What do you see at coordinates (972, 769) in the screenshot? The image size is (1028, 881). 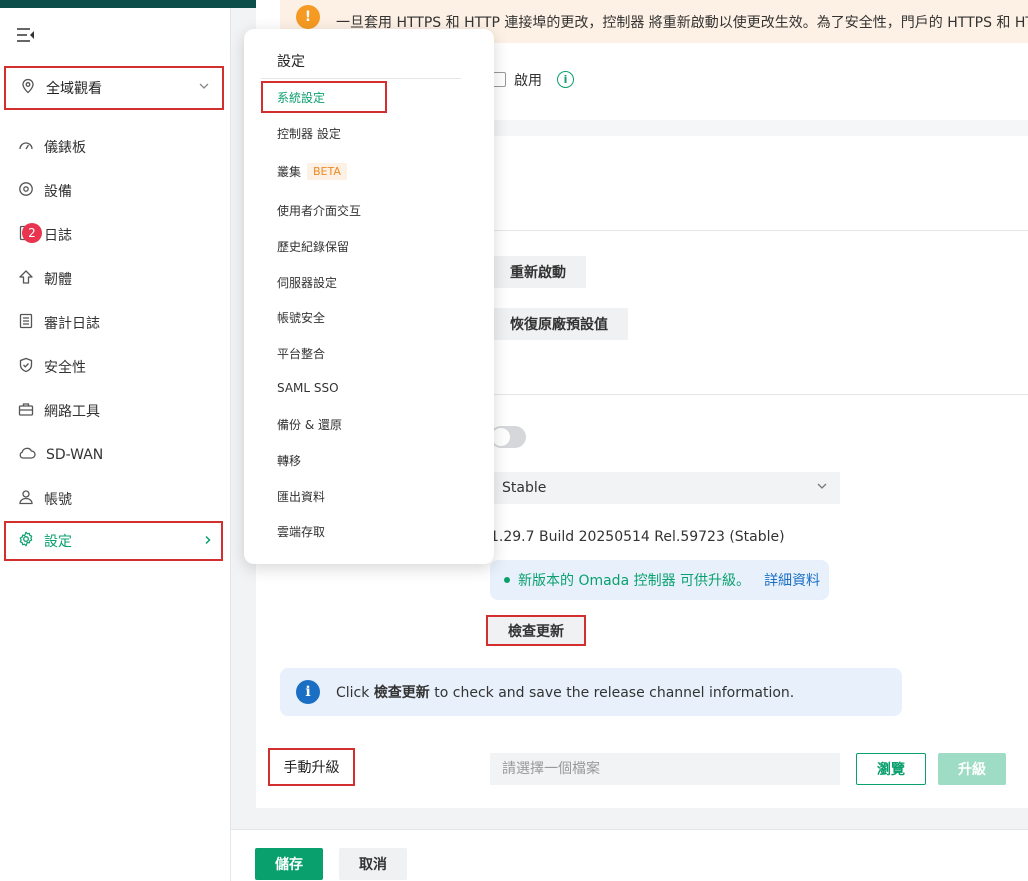 I see `upgrade-button: 升級` at bounding box center [972, 769].